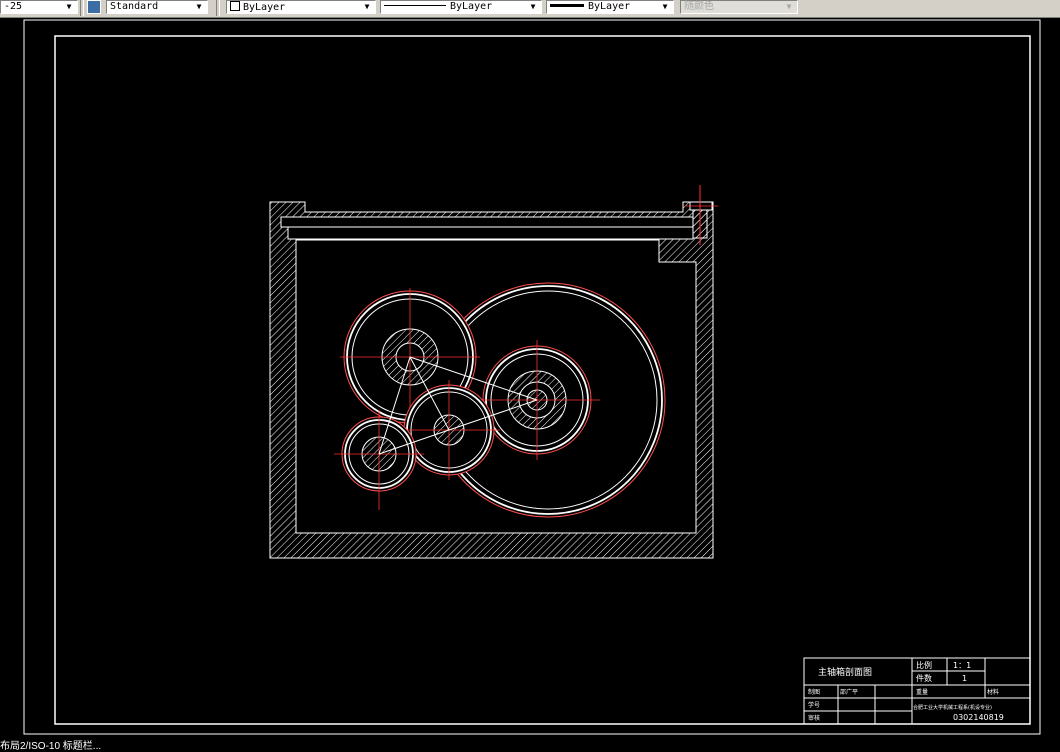 The image size is (1060, 752). What do you see at coordinates (39, 7) in the screenshot?
I see `dimstyle-dropdown: -25 ▼` at bounding box center [39, 7].